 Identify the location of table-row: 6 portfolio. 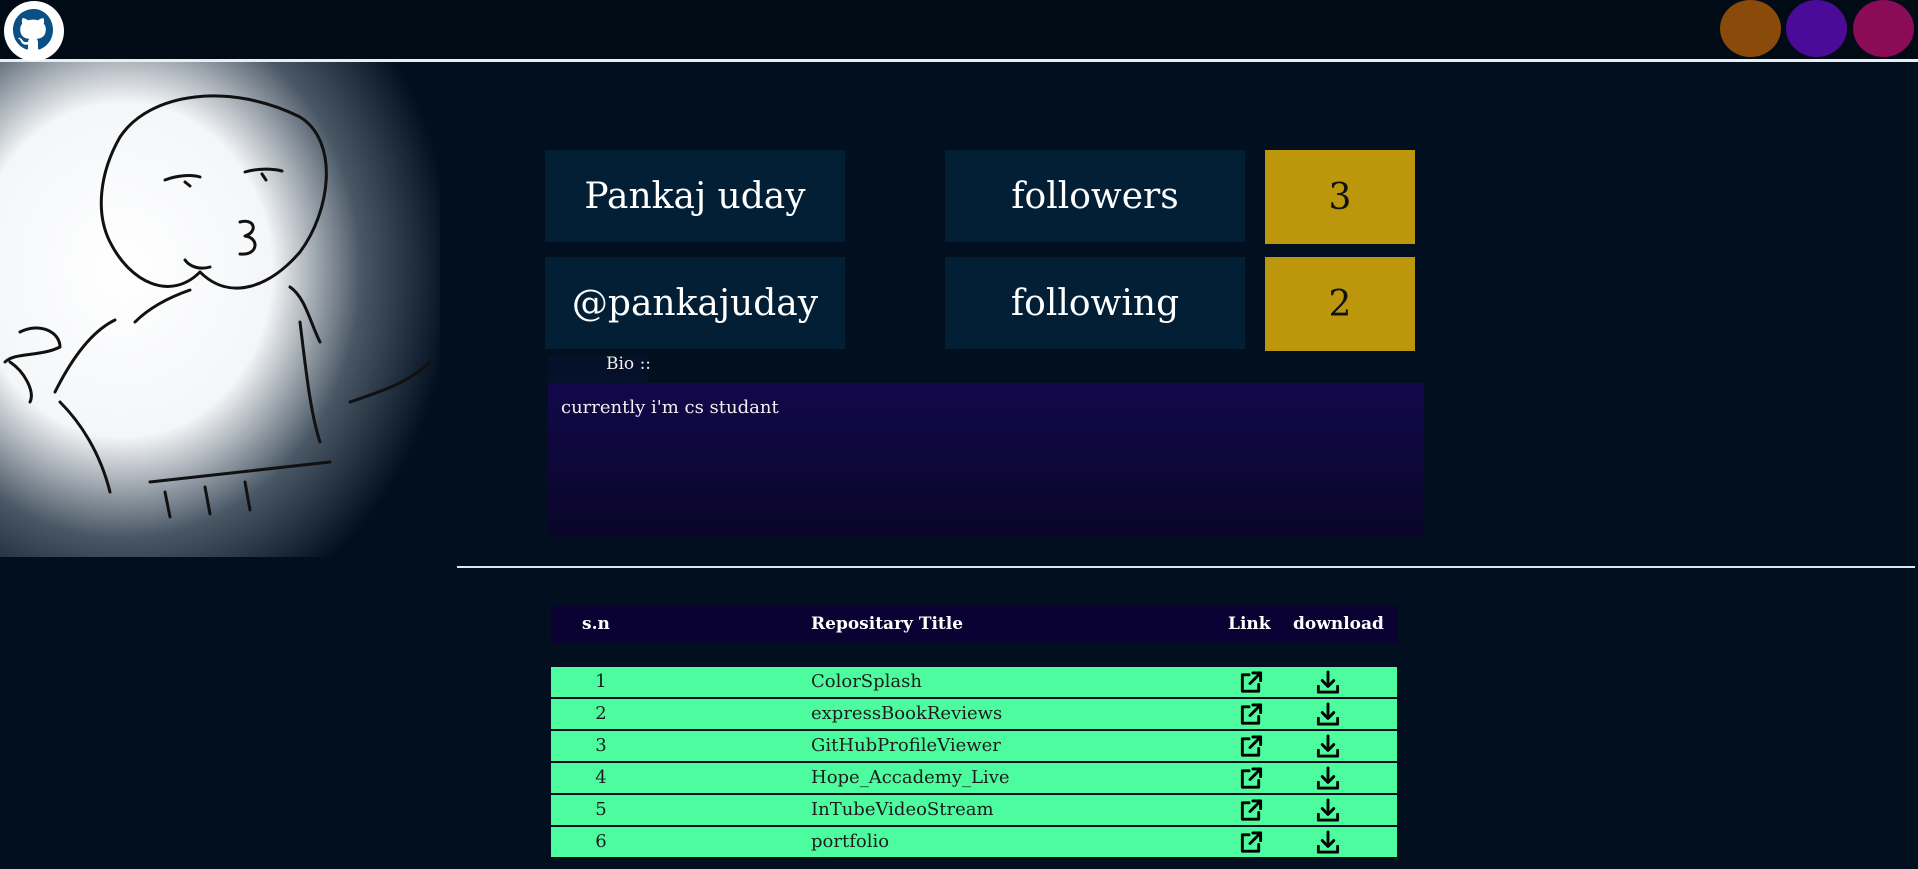
(974, 842).